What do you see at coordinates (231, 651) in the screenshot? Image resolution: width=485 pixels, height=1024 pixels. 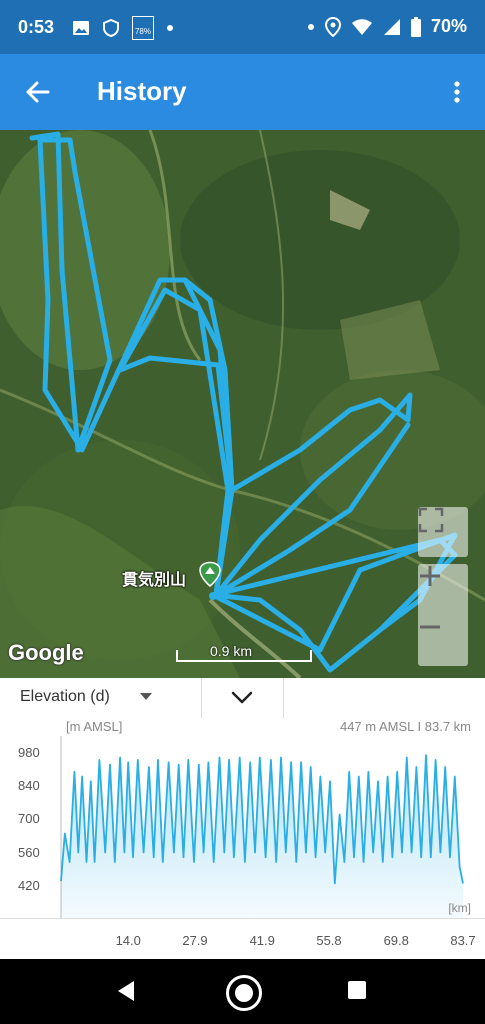 I see `map-scale-label: 0.9 km` at bounding box center [231, 651].